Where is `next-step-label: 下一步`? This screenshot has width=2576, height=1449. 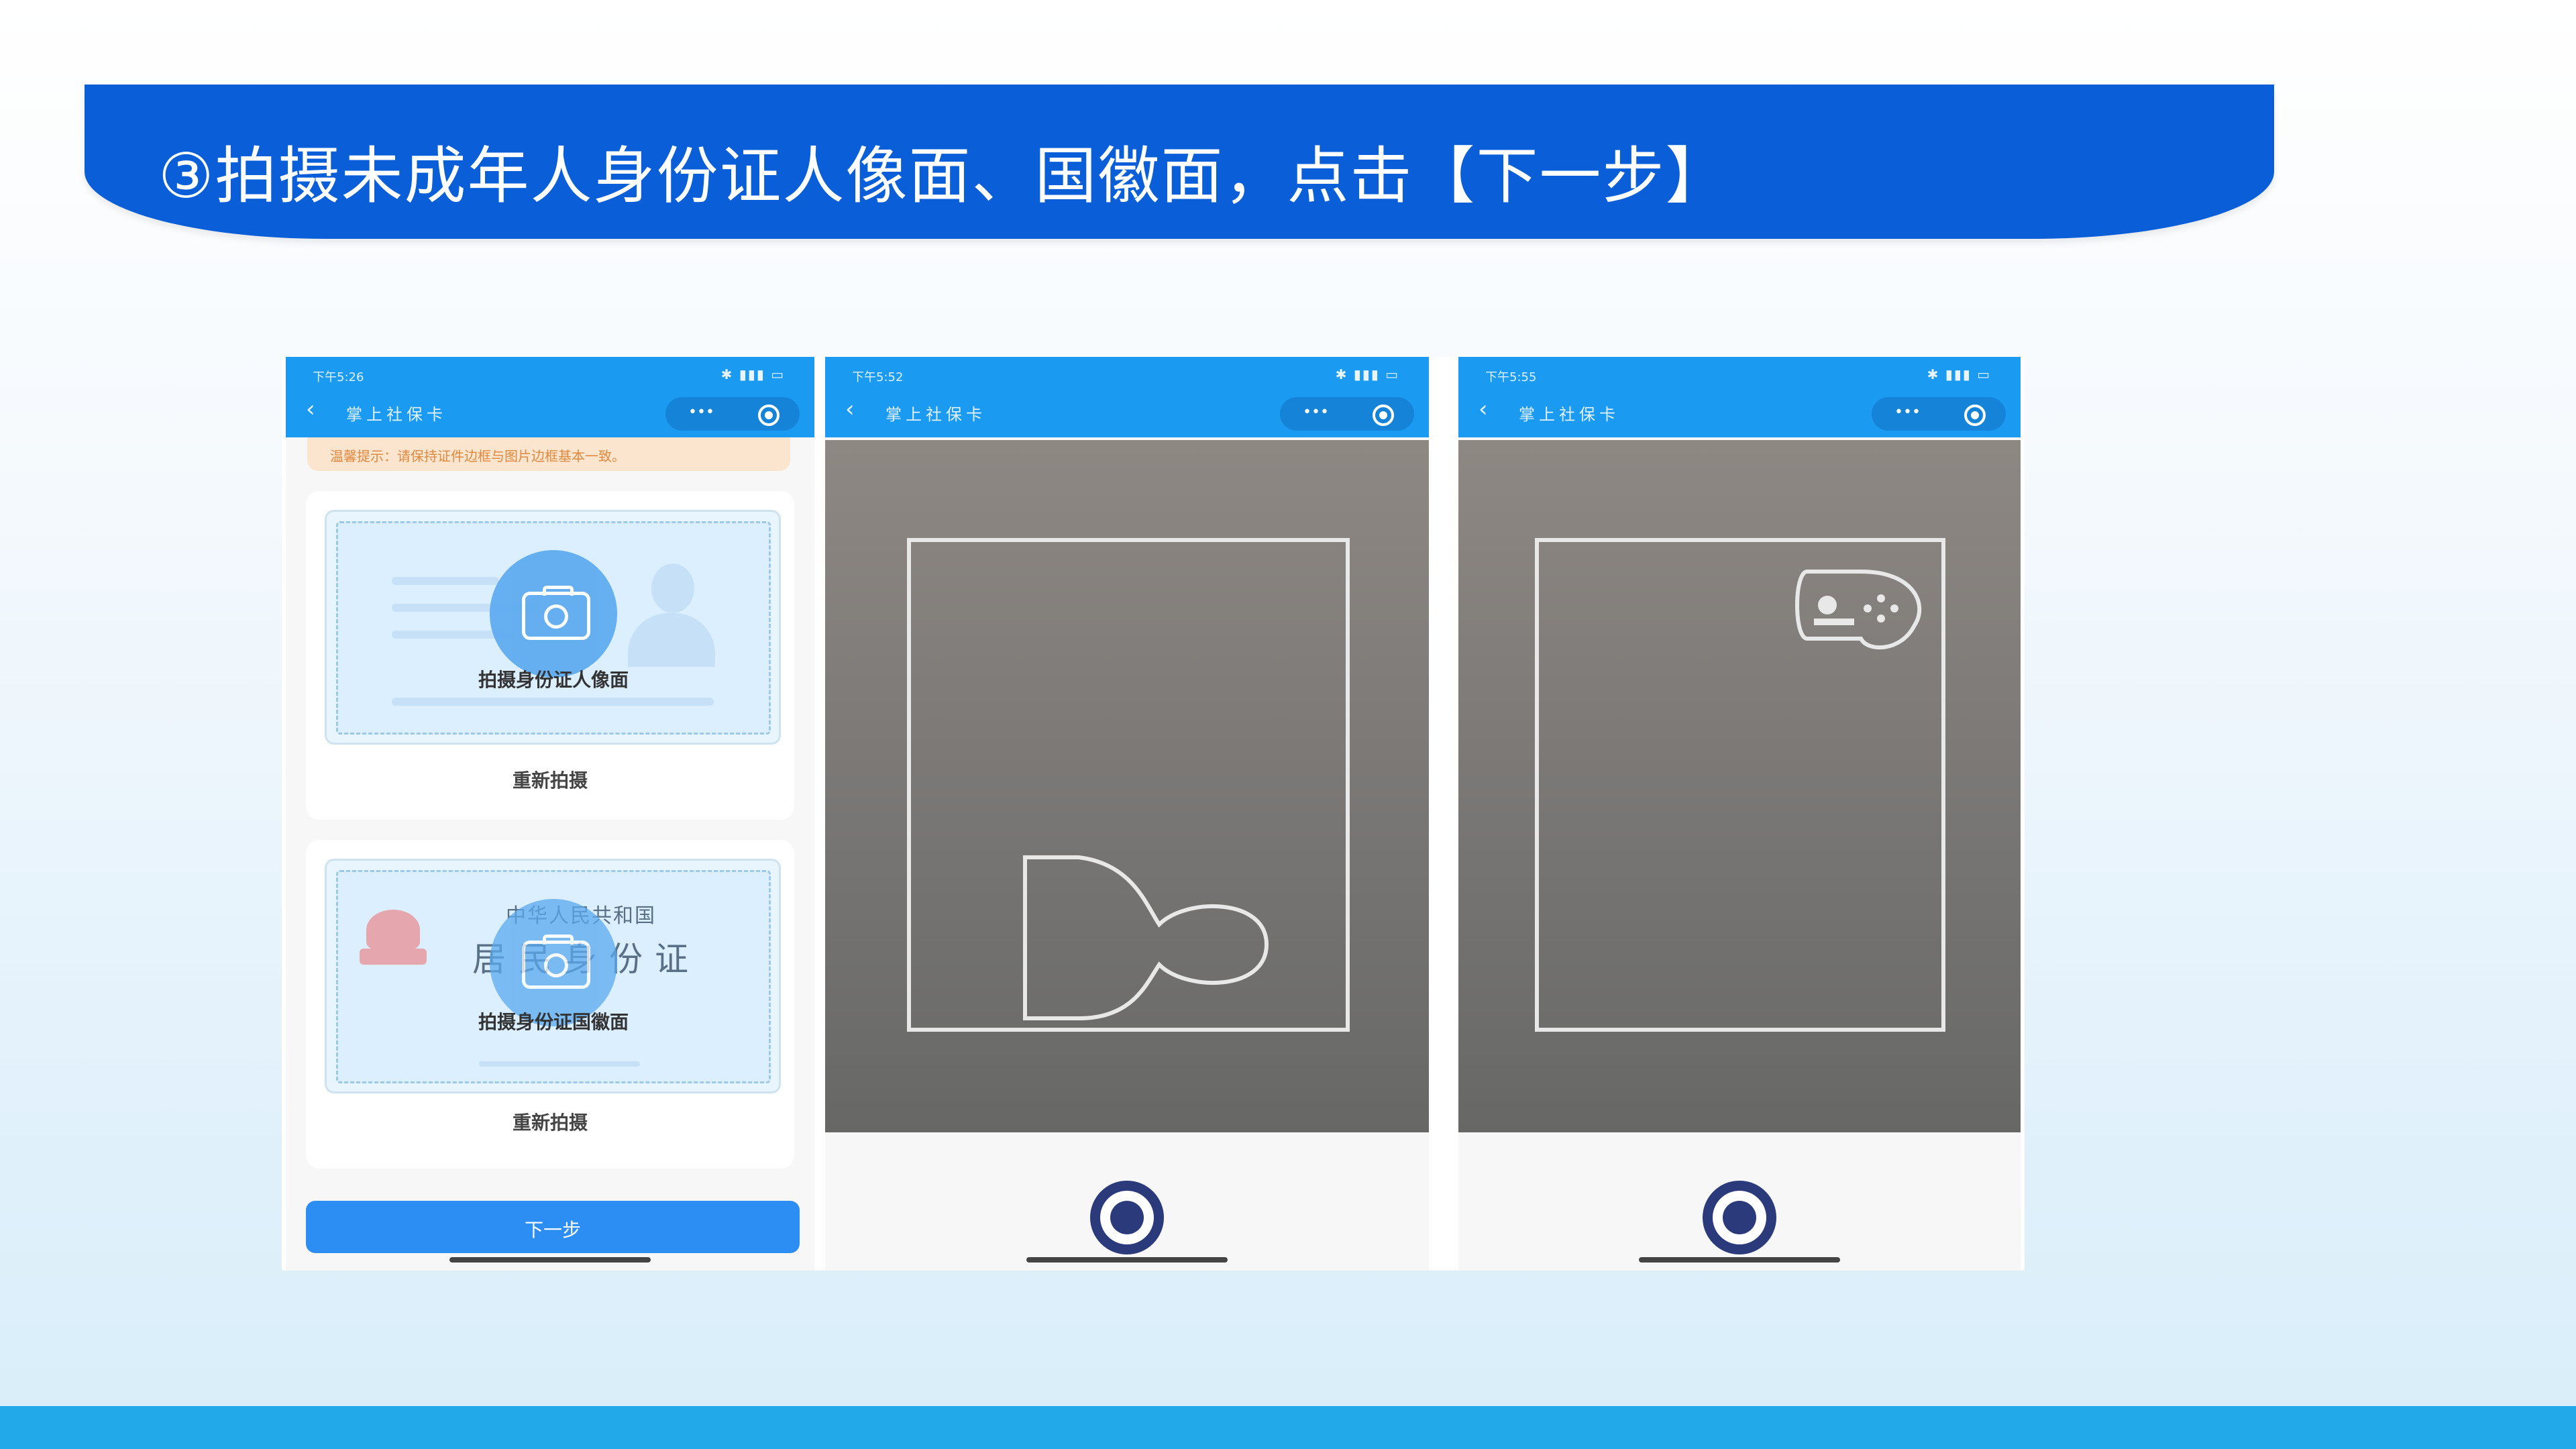 next-step-label: 下一步 is located at coordinates (552, 1230).